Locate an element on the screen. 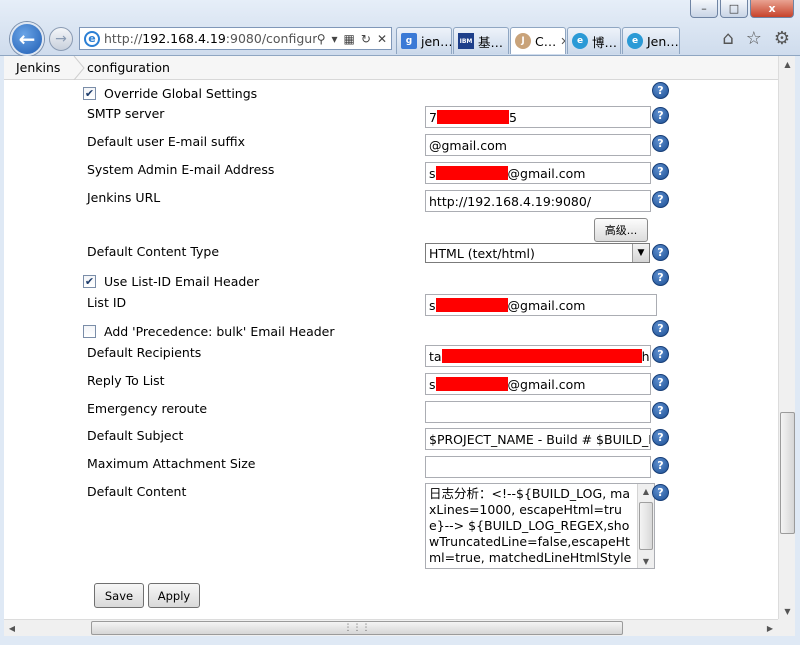 This screenshot has height=645, width=800. scrollbar-corner is located at coordinates (786, 627).